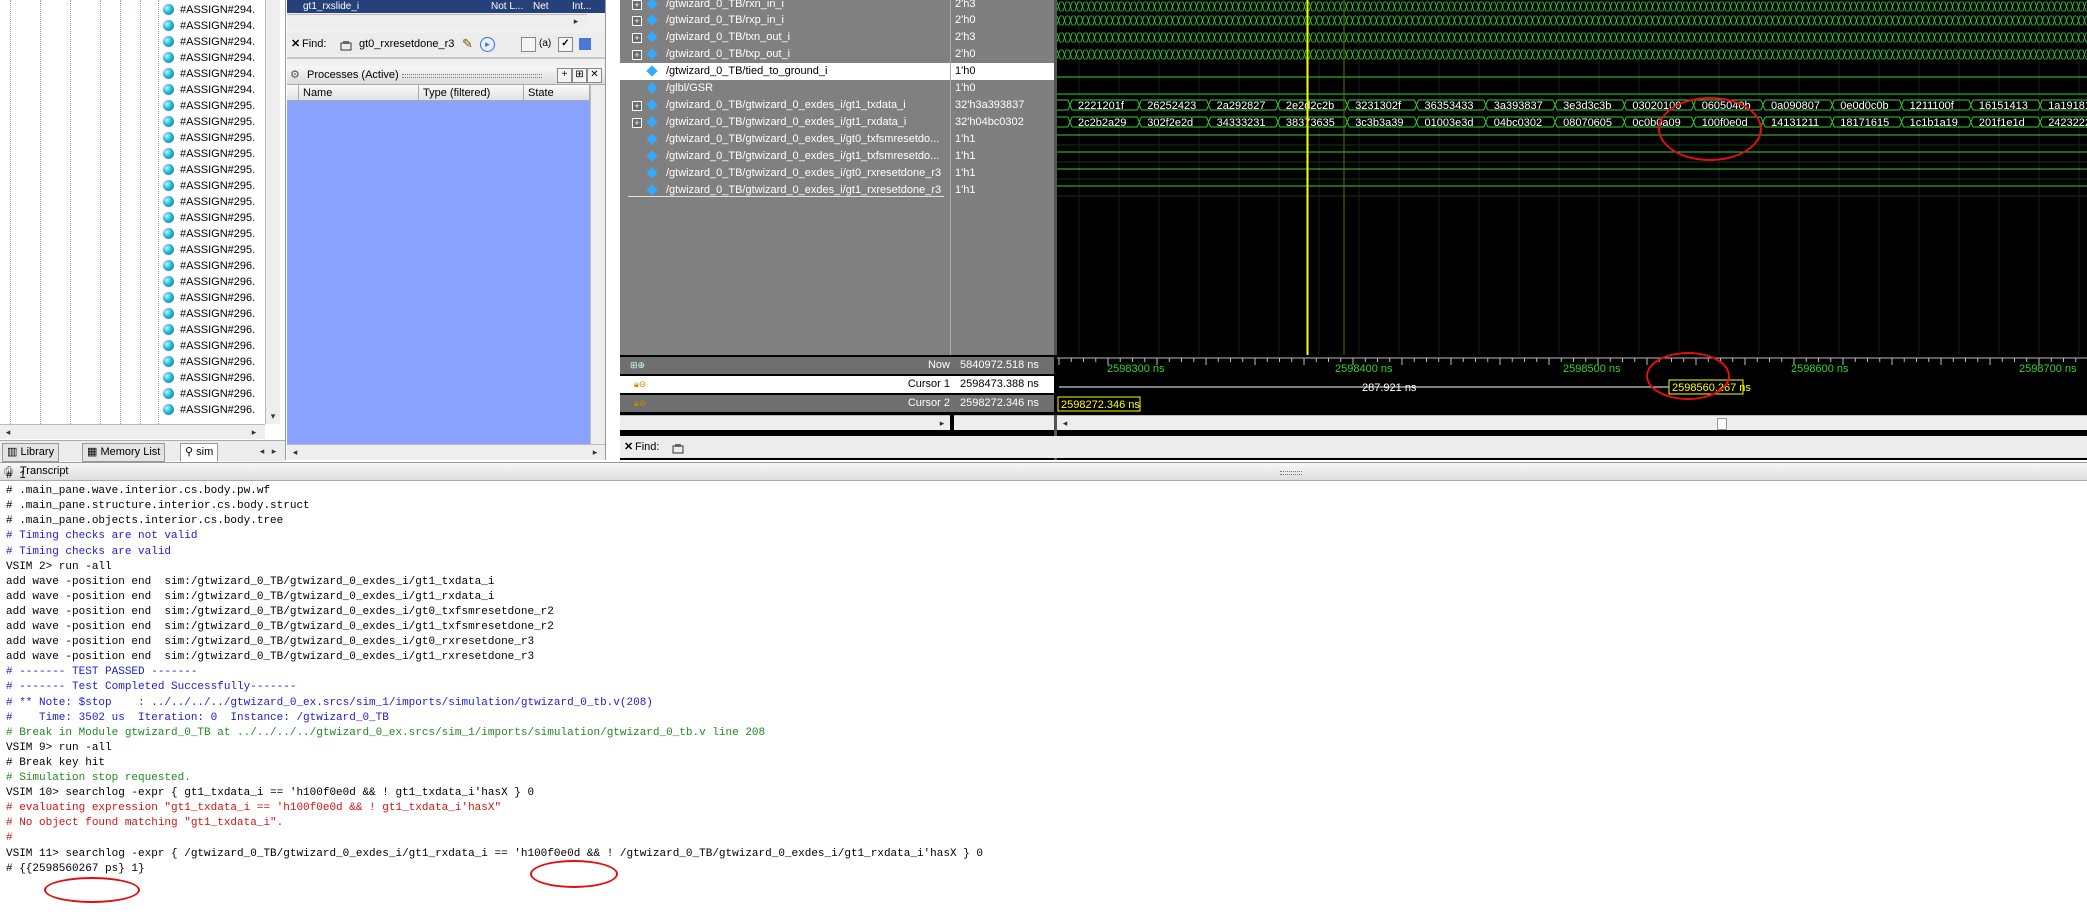  What do you see at coordinates (218, 202) in the screenshot?
I see `structure-item-label: #ASSIGN#295.` at bounding box center [218, 202].